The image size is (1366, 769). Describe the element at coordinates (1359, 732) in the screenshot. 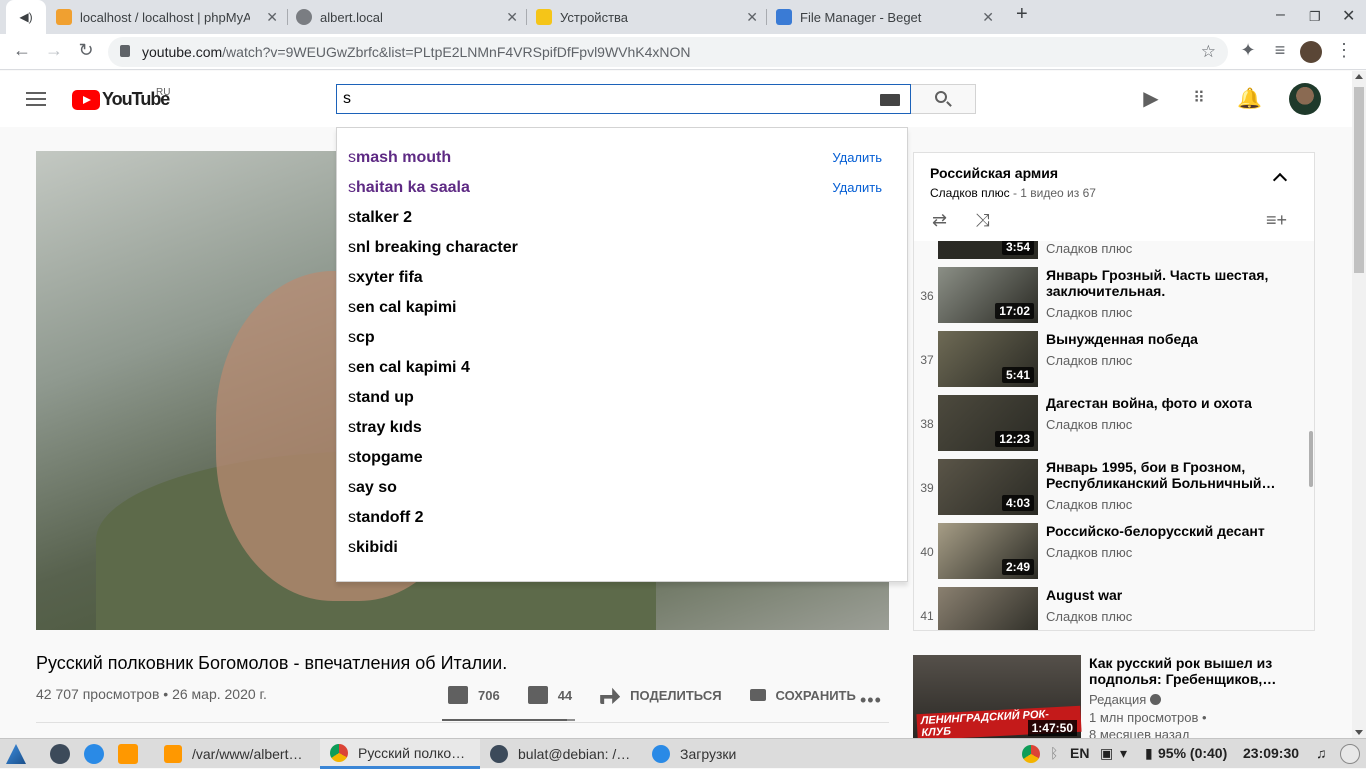

I see `scroll-down-icon` at that location.